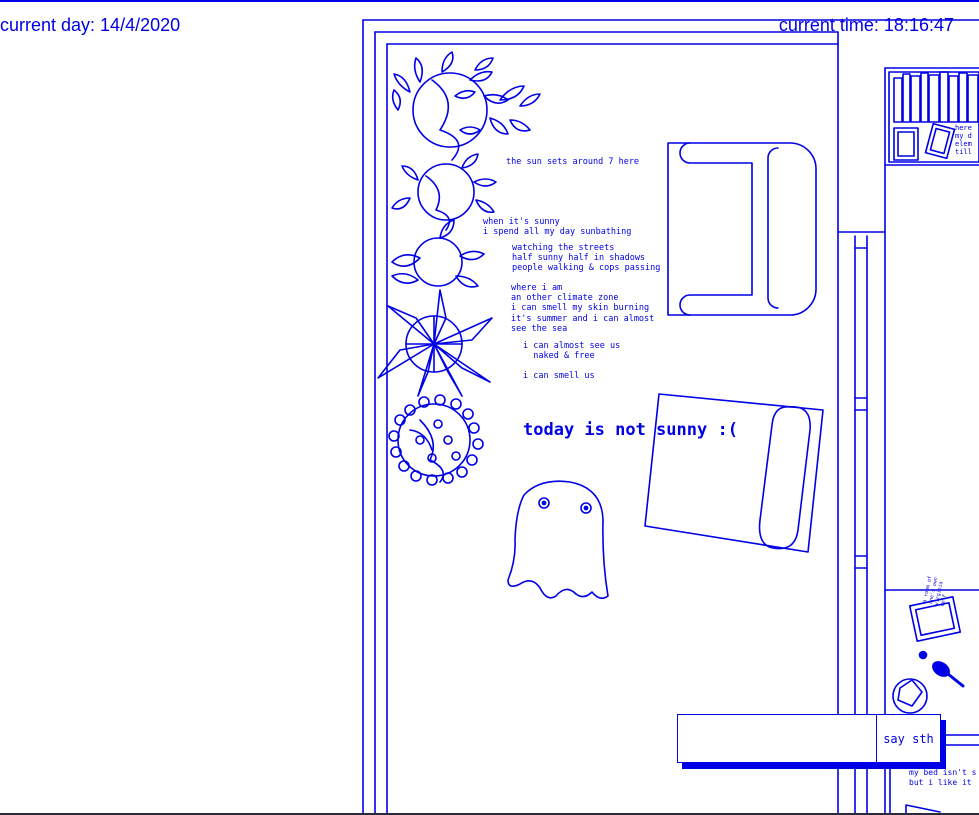  What do you see at coordinates (777, 738) in the screenshot?
I see `chat-input` at bounding box center [777, 738].